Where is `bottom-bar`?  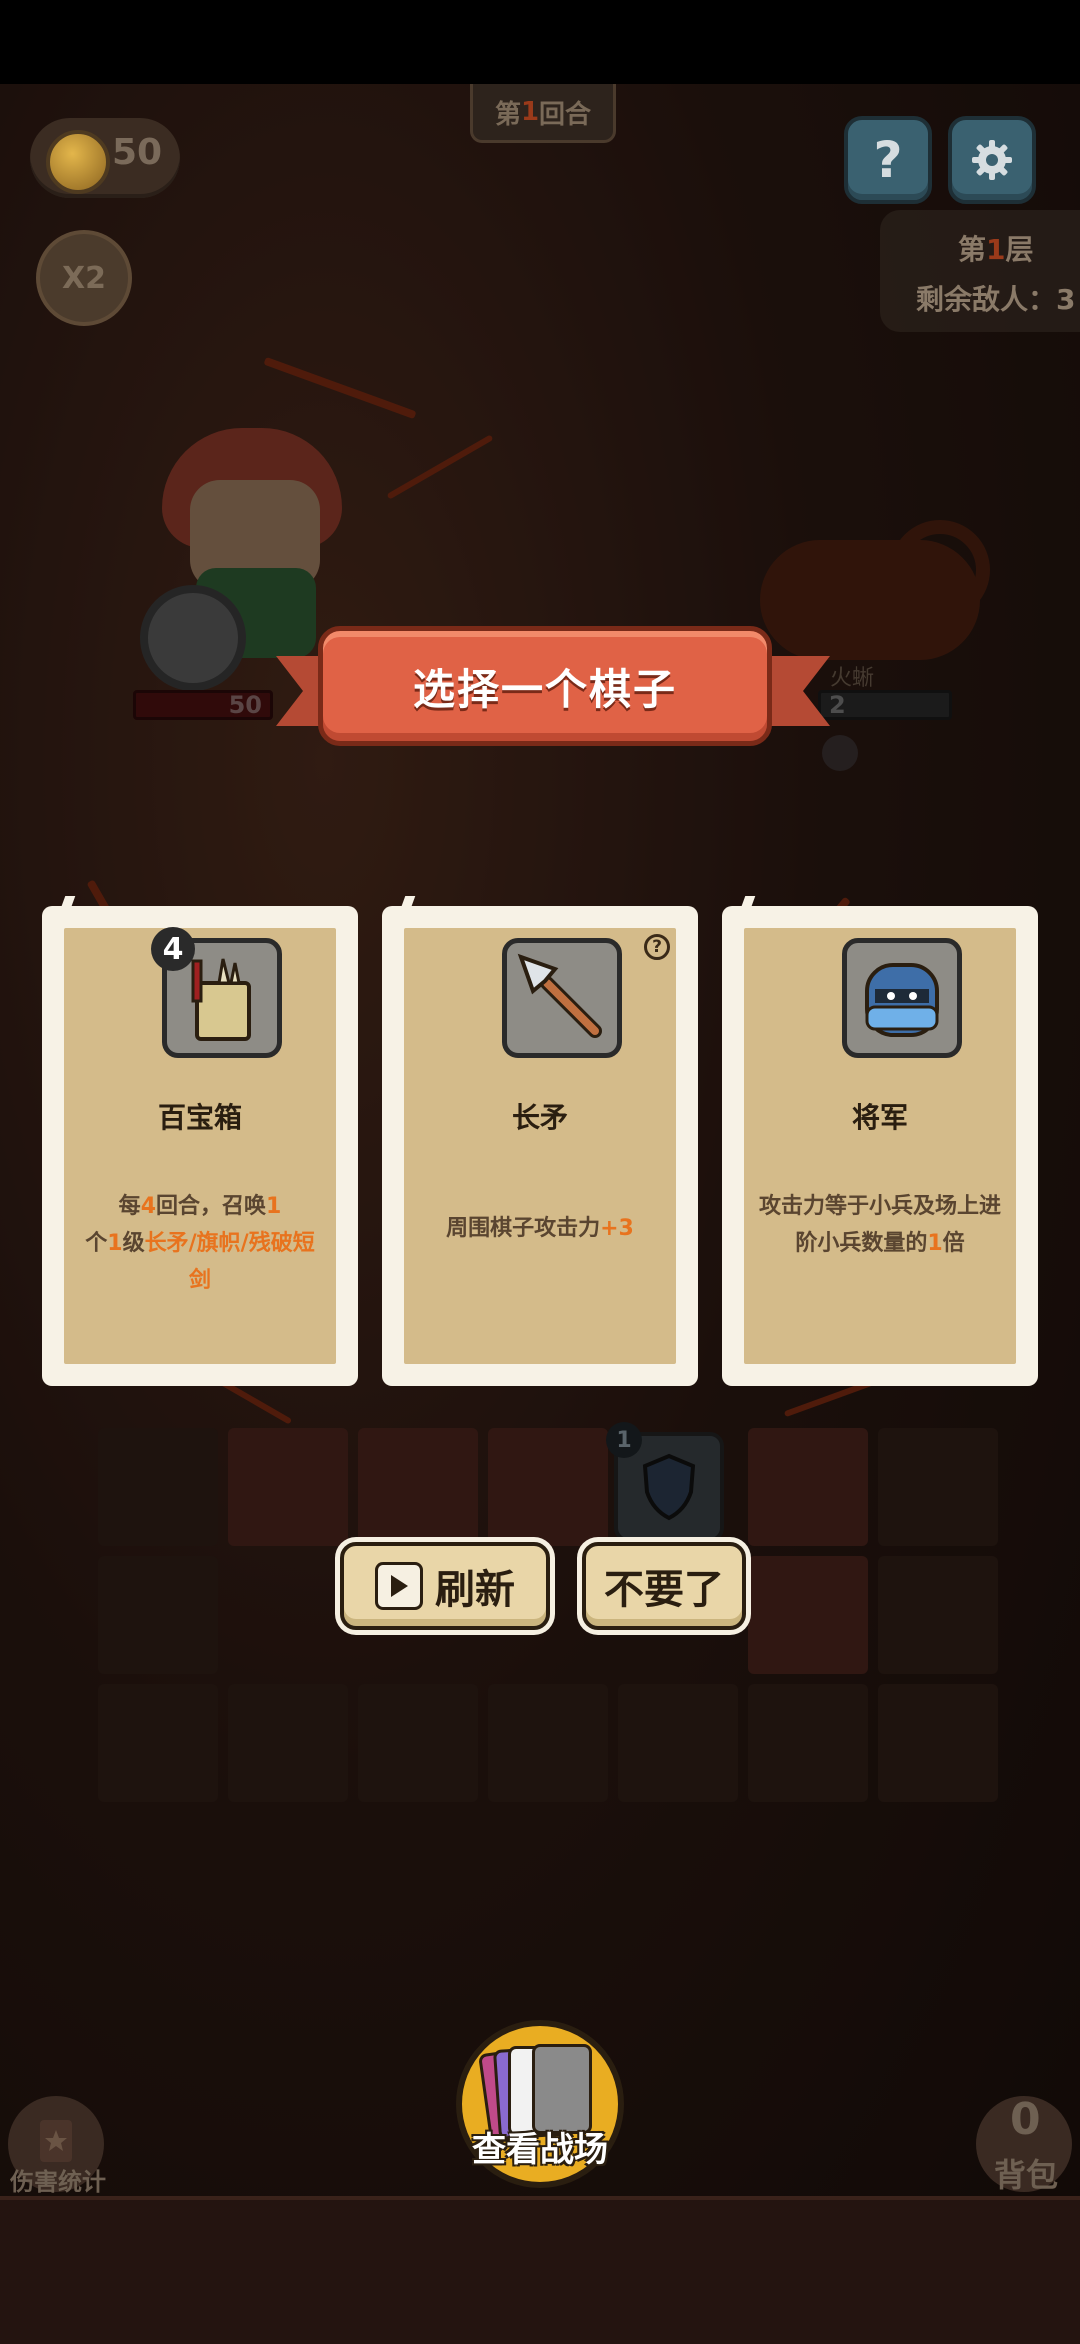
bottom-bar is located at coordinates (540, 2270).